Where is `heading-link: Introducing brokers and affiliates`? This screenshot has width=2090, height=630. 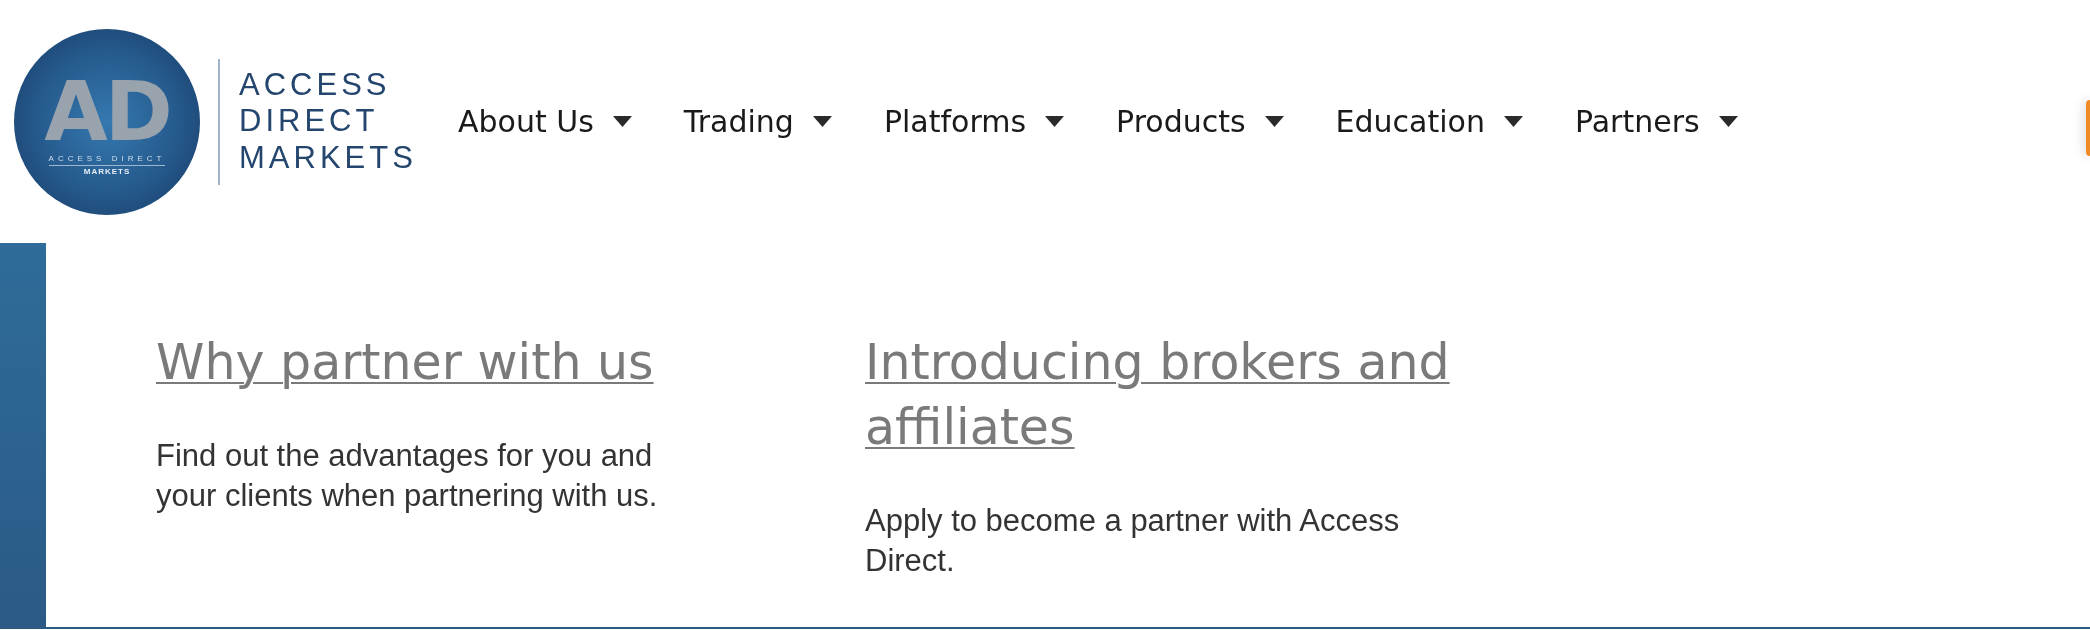 heading-link: Introducing brokers and affiliates is located at coordinates (1175, 395).